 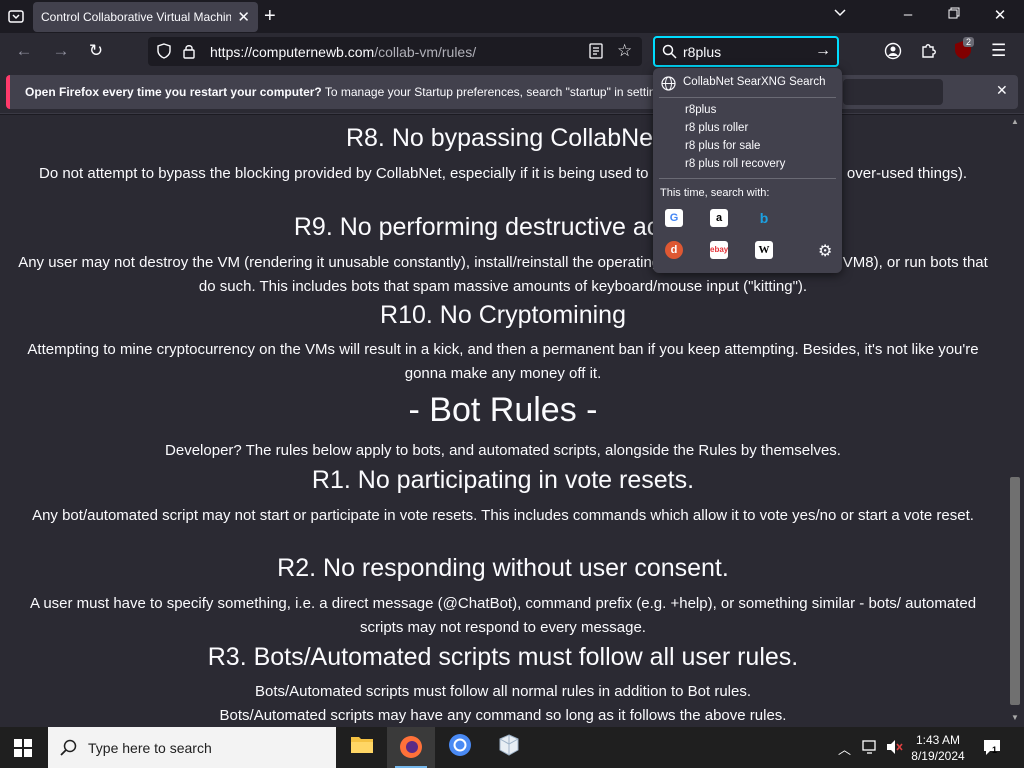 I want to click on package-app-icon, so click(x=509, y=750).